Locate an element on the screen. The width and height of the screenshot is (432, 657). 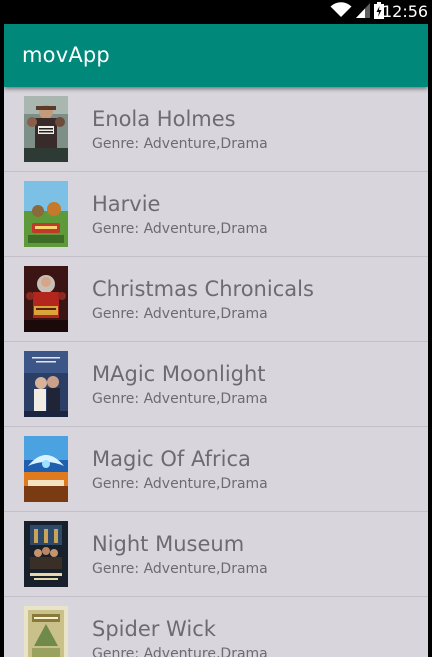
night-museum-poster is located at coordinates (46, 554).